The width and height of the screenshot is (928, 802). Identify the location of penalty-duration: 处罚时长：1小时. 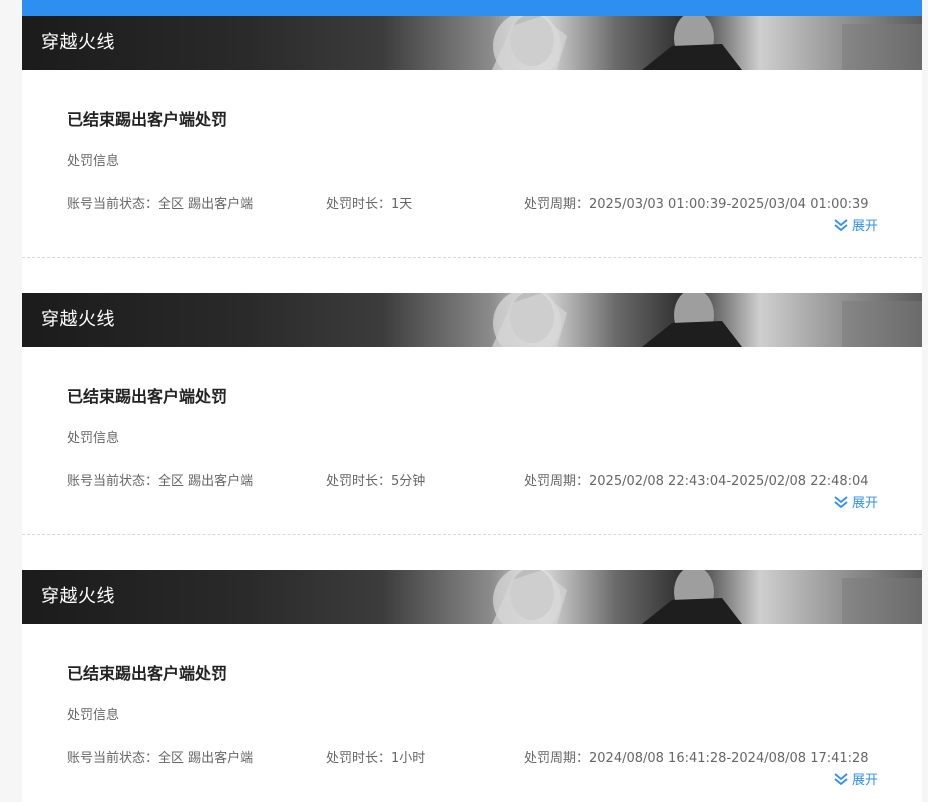
(376, 758).